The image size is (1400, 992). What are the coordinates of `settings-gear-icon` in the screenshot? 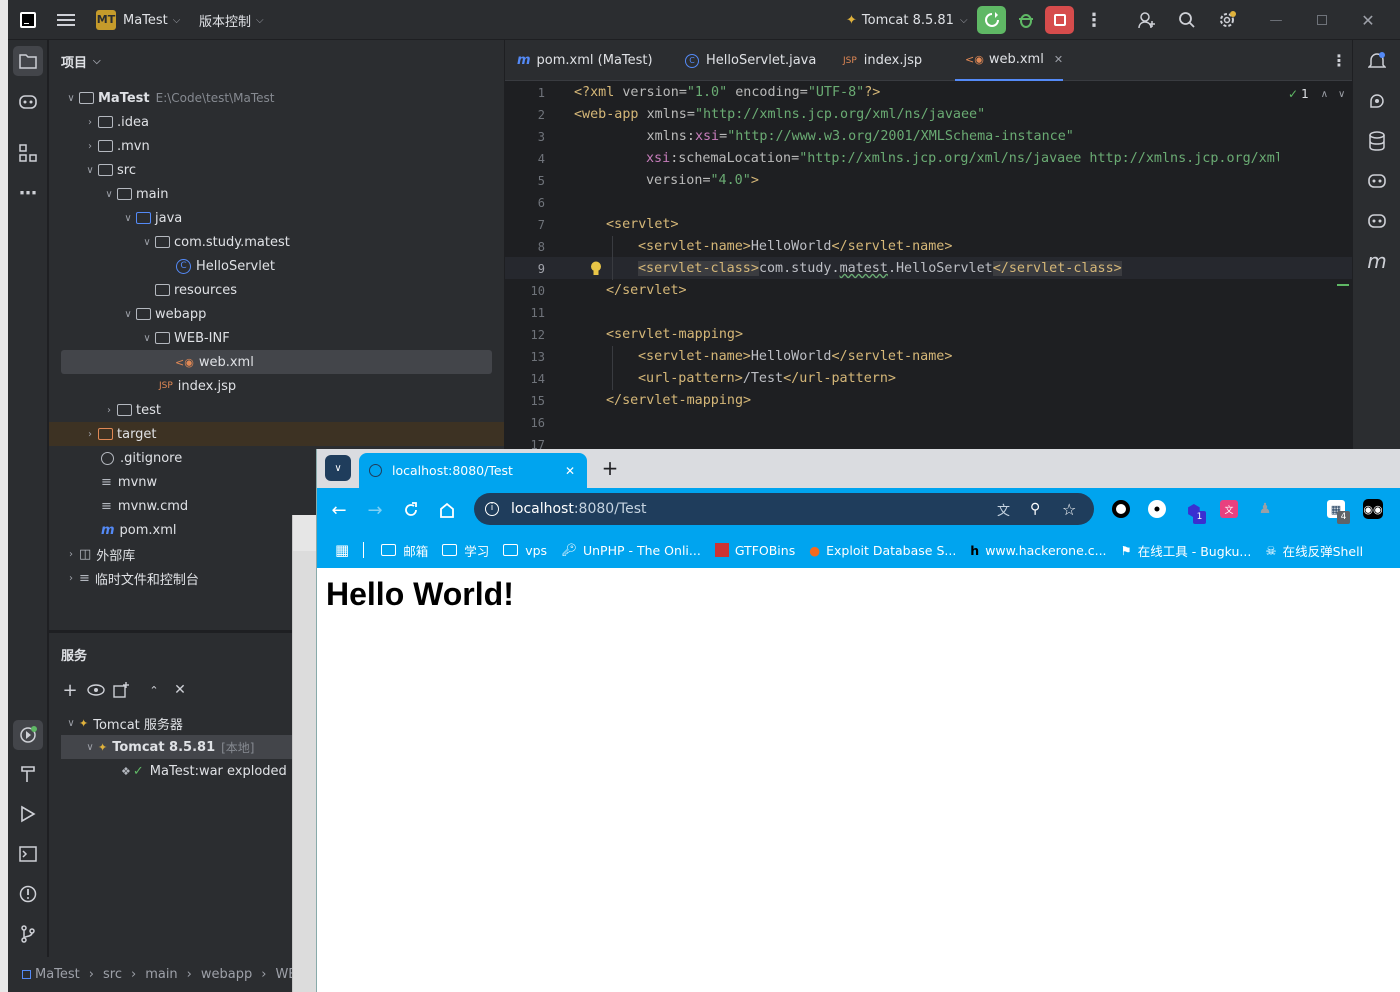 It's located at (1227, 20).